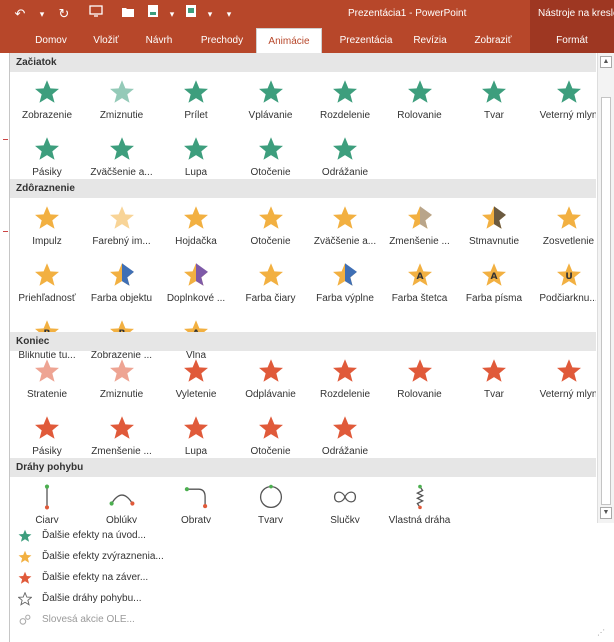  Describe the element at coordinates (572, 40) in the screenshot. I see `tab-format: Formát` at that location.